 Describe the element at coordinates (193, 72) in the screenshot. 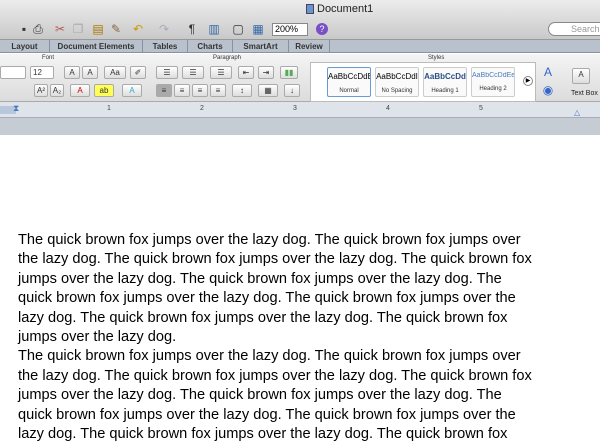

I see `numbering-button: ☰` at that location.